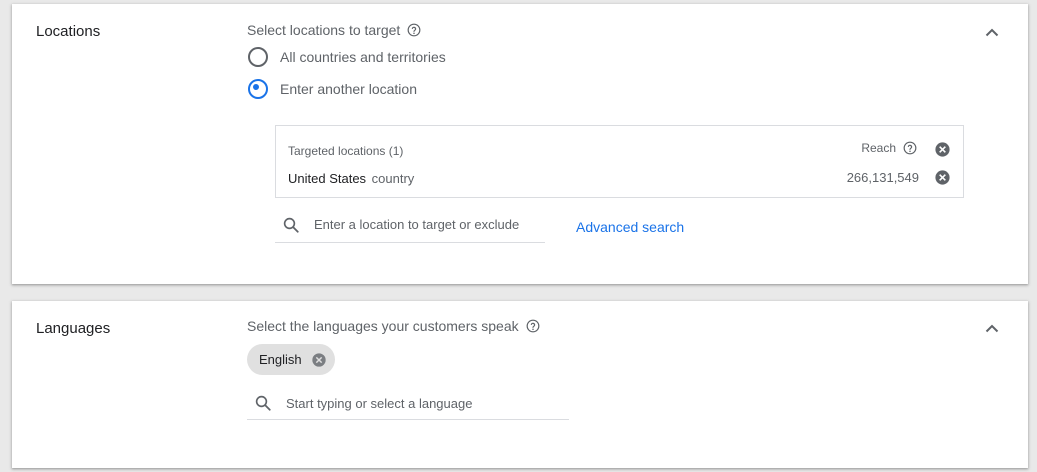 The image size is (1037, 472). Describe the element at coordinates (73, 328) in the screenshot. I see `languages-title: Languages` at that location.